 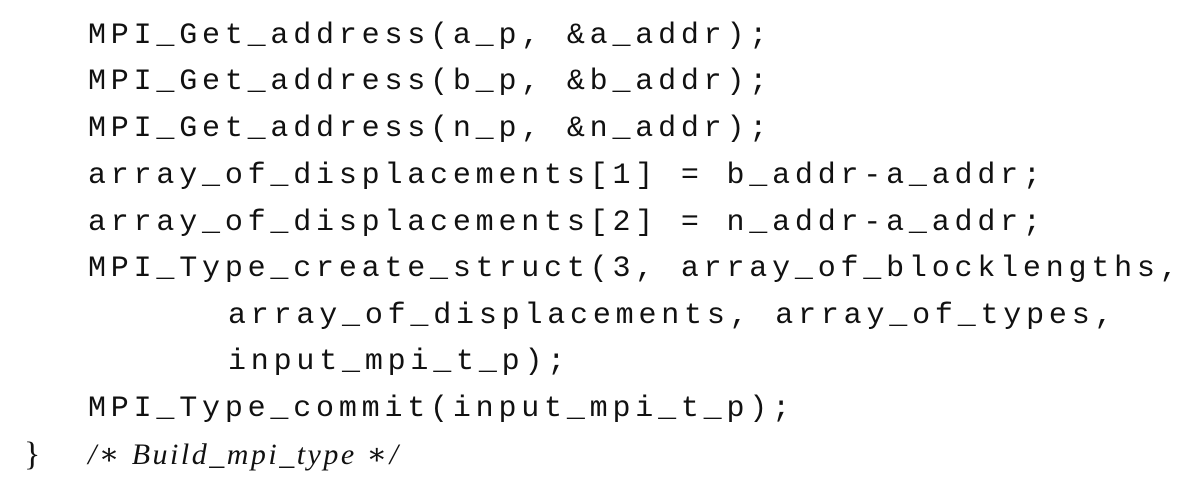 What do you see at coordinates (244, 454) in the screenshot?
I see `function-end-comment: /∗ Build_mpi_type ∗/` at bounding box center [244, 454].